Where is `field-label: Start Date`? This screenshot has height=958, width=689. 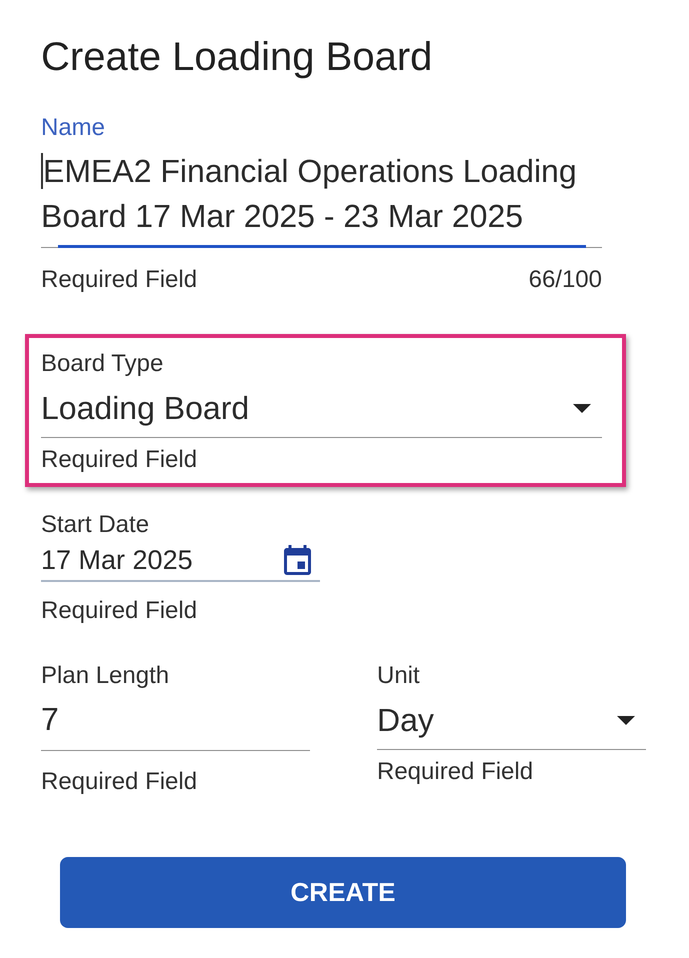
field-label: Start Date is located at coordinates (95, 525).